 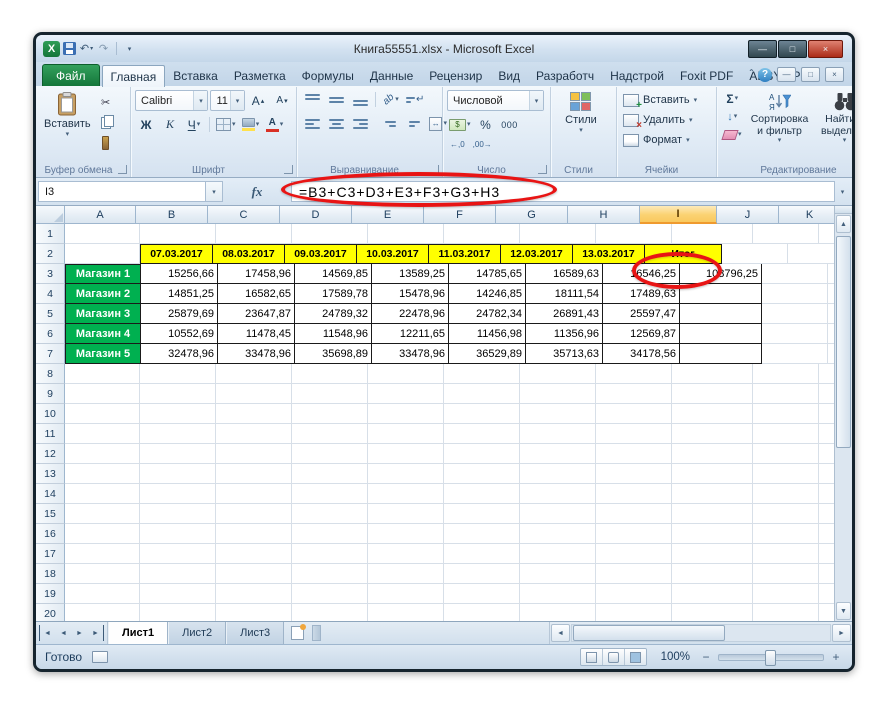 I want to click on cell-F9, so click(x=482, y=394).